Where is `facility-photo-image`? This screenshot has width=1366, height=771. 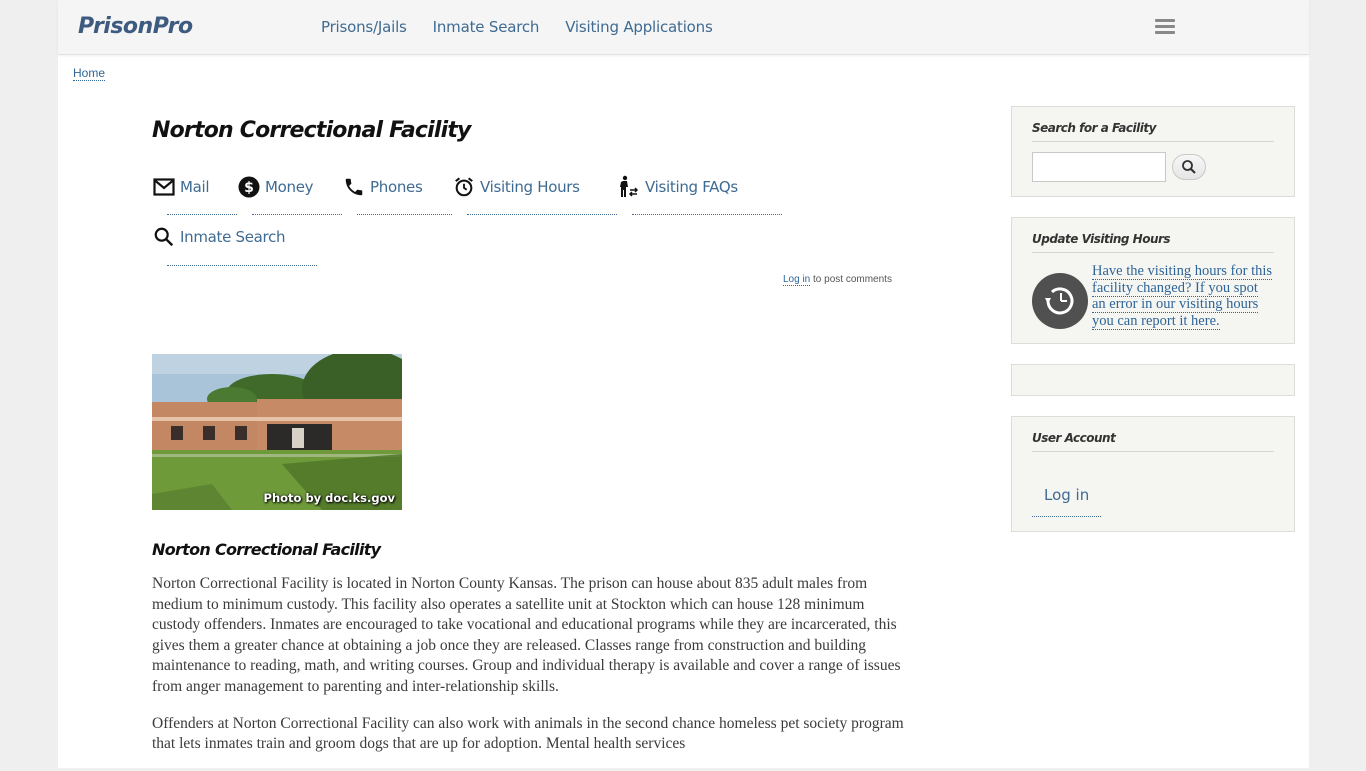 facility-photo-image is located at coordinates (277, 432).